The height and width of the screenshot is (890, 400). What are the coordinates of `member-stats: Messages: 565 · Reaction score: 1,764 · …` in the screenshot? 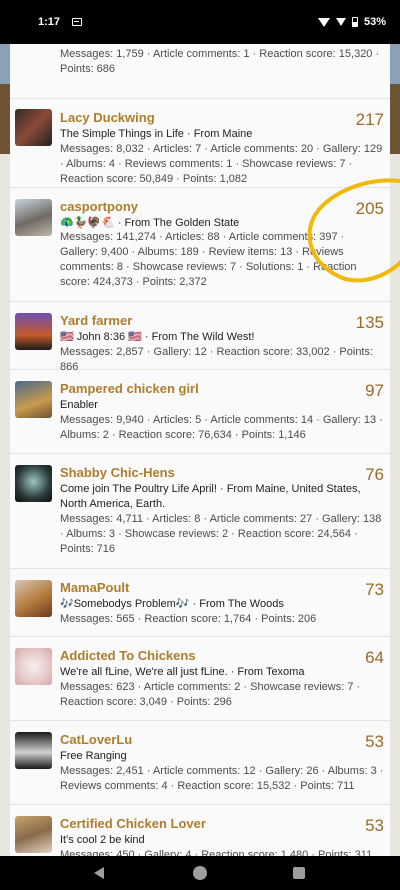 It's located at (188, 619).